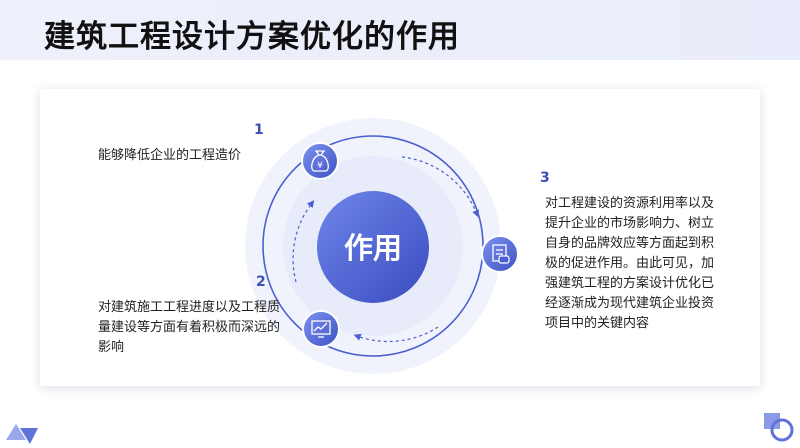  Describe the element at coordinates (779, 427) in the screenshot. I see `corner-shapes-right` at that location.